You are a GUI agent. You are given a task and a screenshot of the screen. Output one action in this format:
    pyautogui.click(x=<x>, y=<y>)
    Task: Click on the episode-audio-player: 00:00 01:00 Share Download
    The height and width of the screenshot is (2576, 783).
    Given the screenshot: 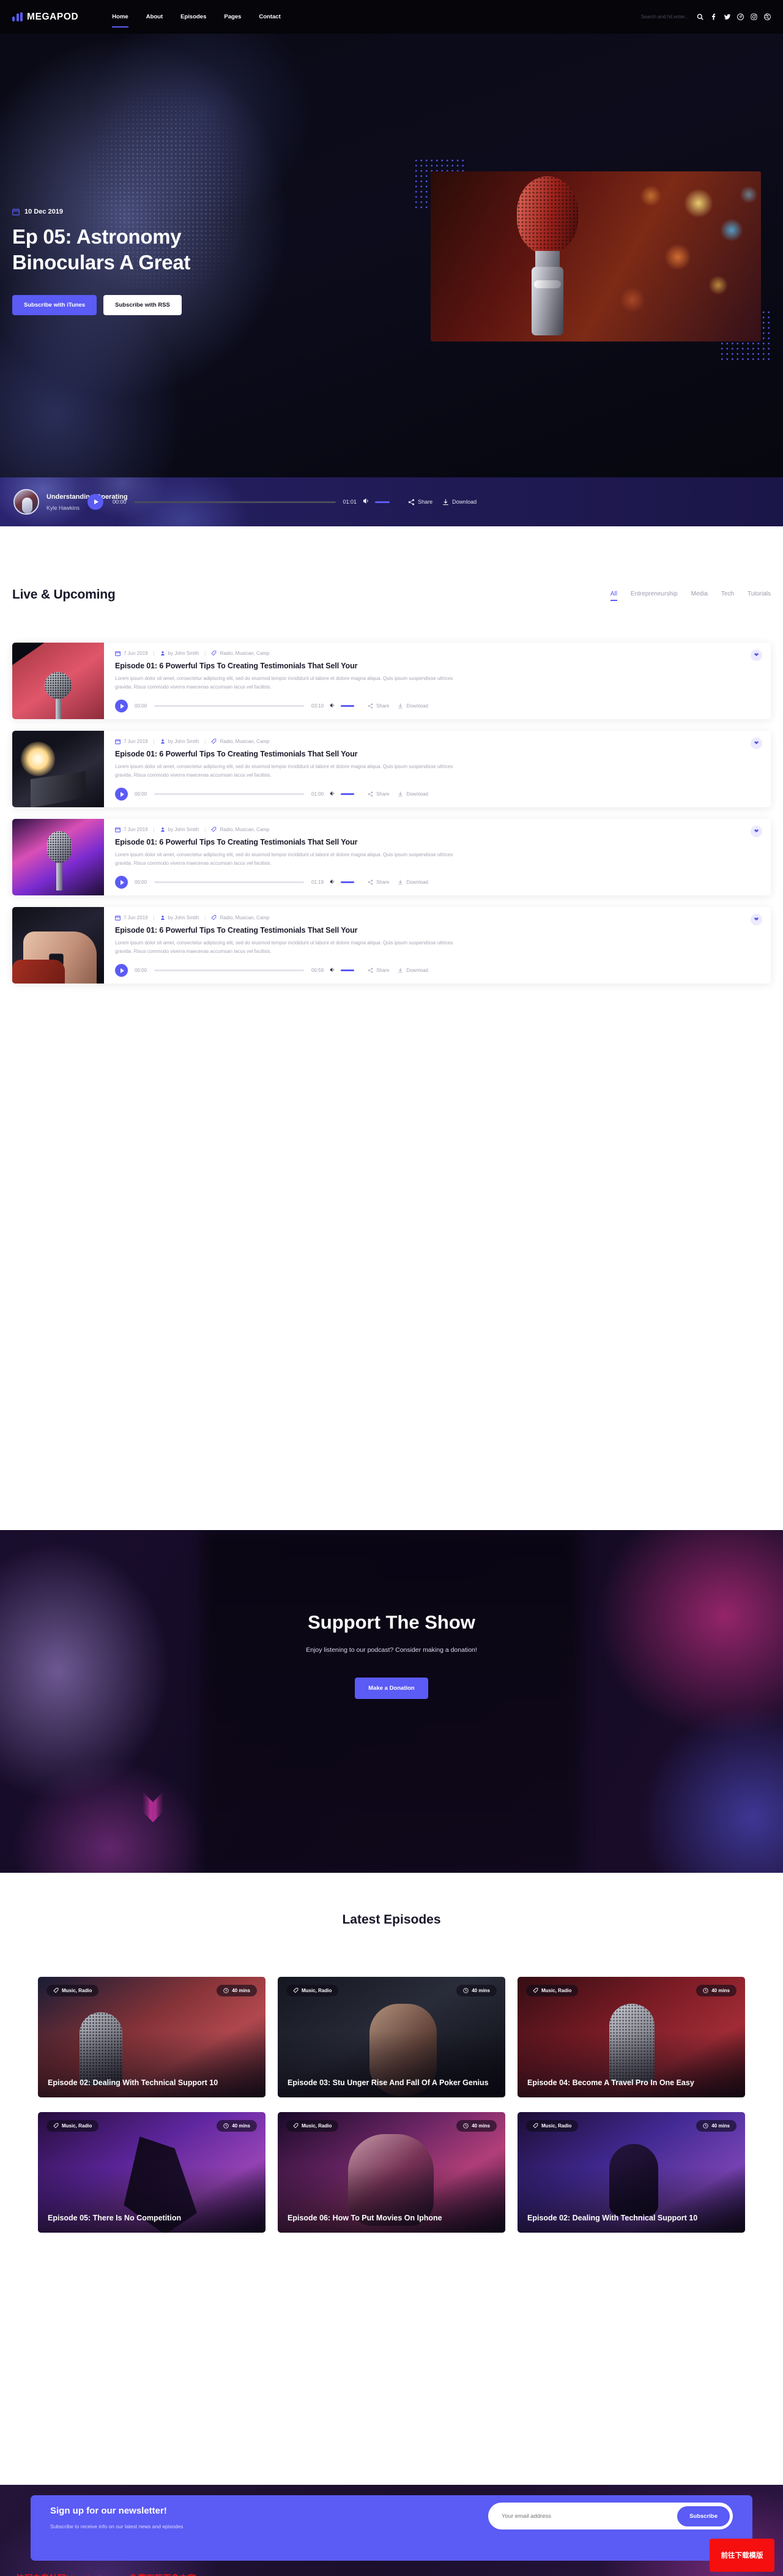 What is the action you would take?
    pyautogui.click(x=437, y=794)
    